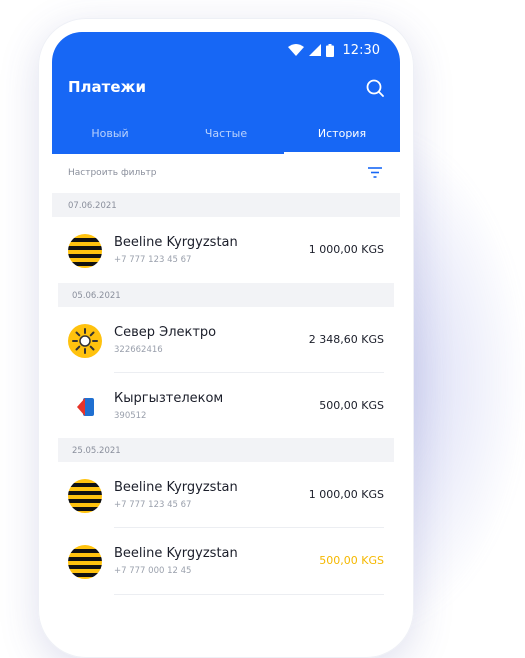  Describe the element at coordinates (96, 451) in the screenshot. I see `date-label: 25.05.2021` at that location.